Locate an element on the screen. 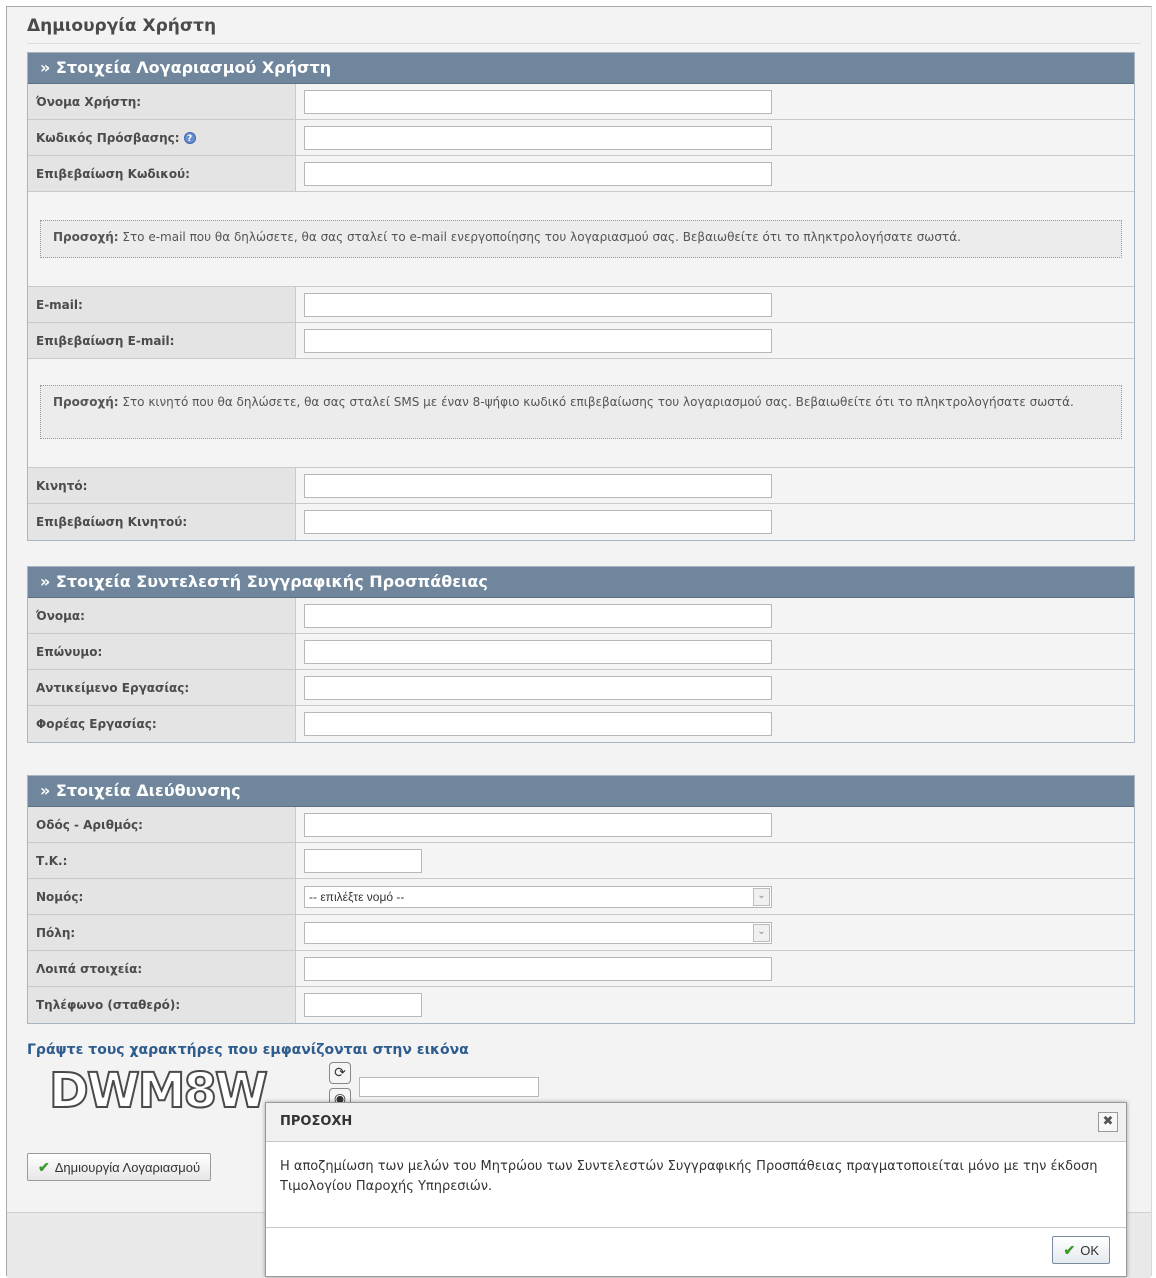  form-row: Κινητό: is located at coordinates (581, 486).